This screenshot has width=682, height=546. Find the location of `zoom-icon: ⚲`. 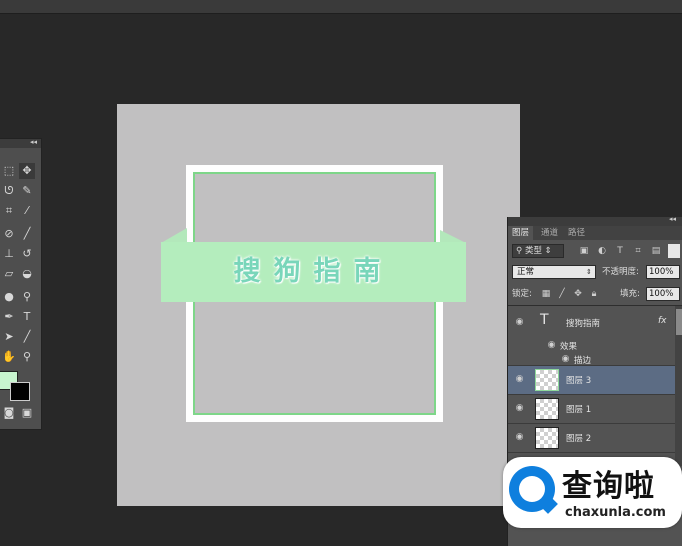

zoom-icon: ⚲ is located at coordinates (27, 357).